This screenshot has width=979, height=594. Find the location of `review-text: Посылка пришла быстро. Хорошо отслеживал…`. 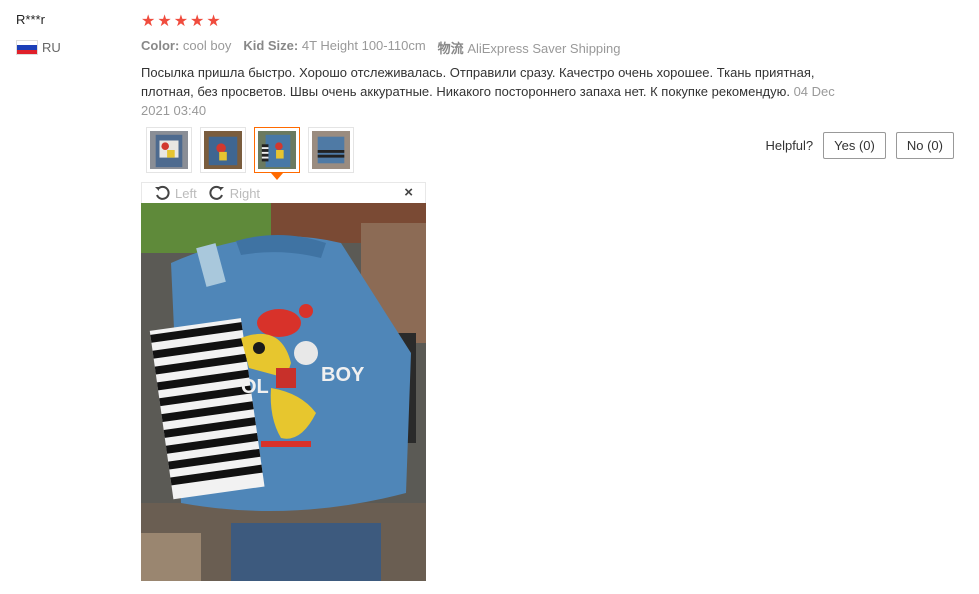

review-text: Посылка пришла быстро. Хорошо отслеживал… is located at coordinates (499, 91).